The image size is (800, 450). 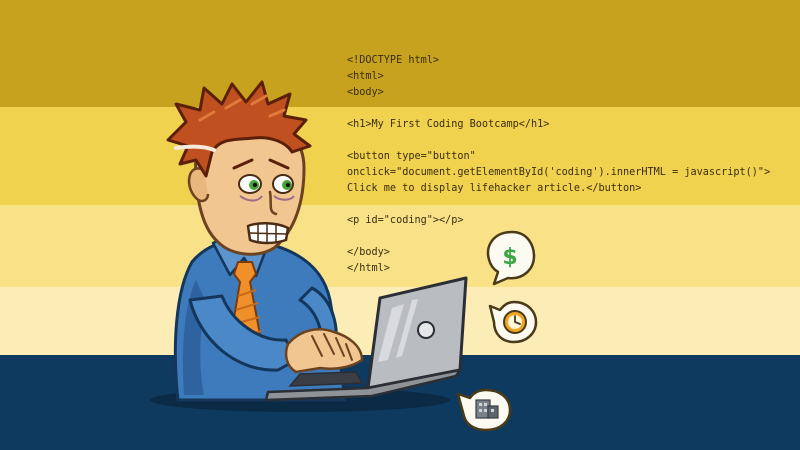 What do you see at coordinates (255, 185) in the screenshot?
I see `left-pupil` at bounding box center [255, 185].